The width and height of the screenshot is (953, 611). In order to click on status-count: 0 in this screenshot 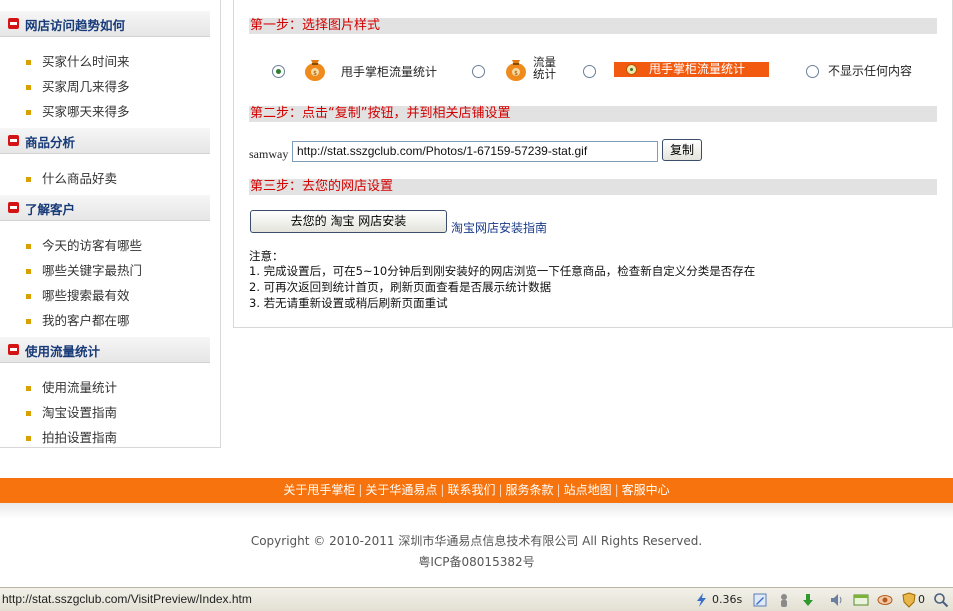, I will do `click(921, 599)`.